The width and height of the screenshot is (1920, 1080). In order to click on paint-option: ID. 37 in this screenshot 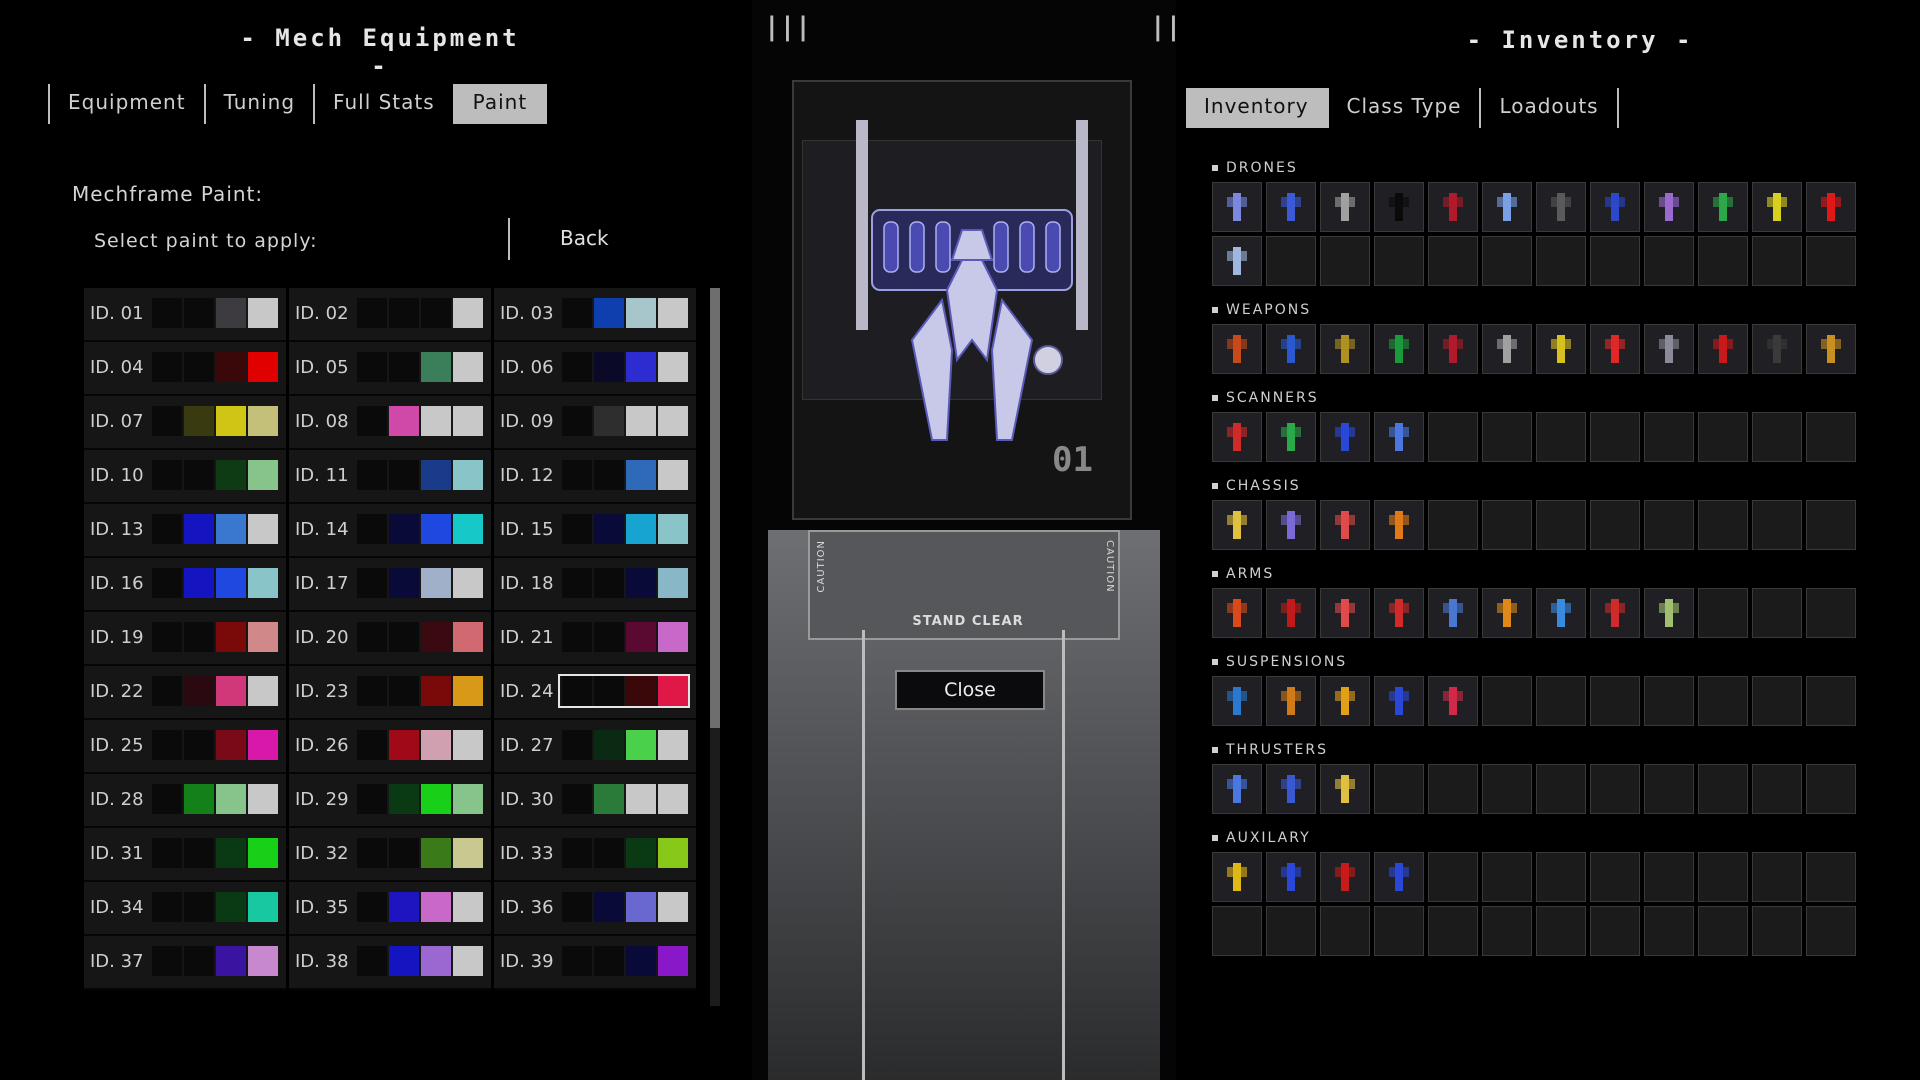, I will do `click(185, 963)`.